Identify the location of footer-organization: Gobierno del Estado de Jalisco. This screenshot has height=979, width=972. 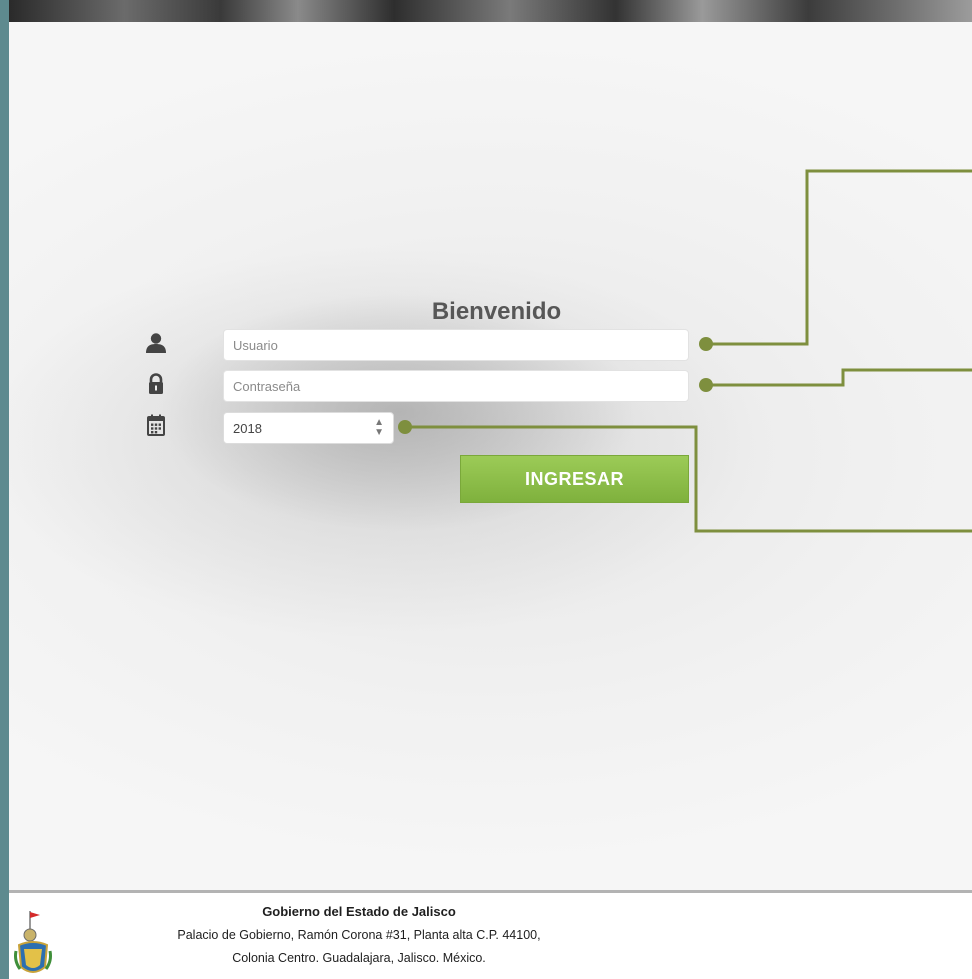
(359, 911).